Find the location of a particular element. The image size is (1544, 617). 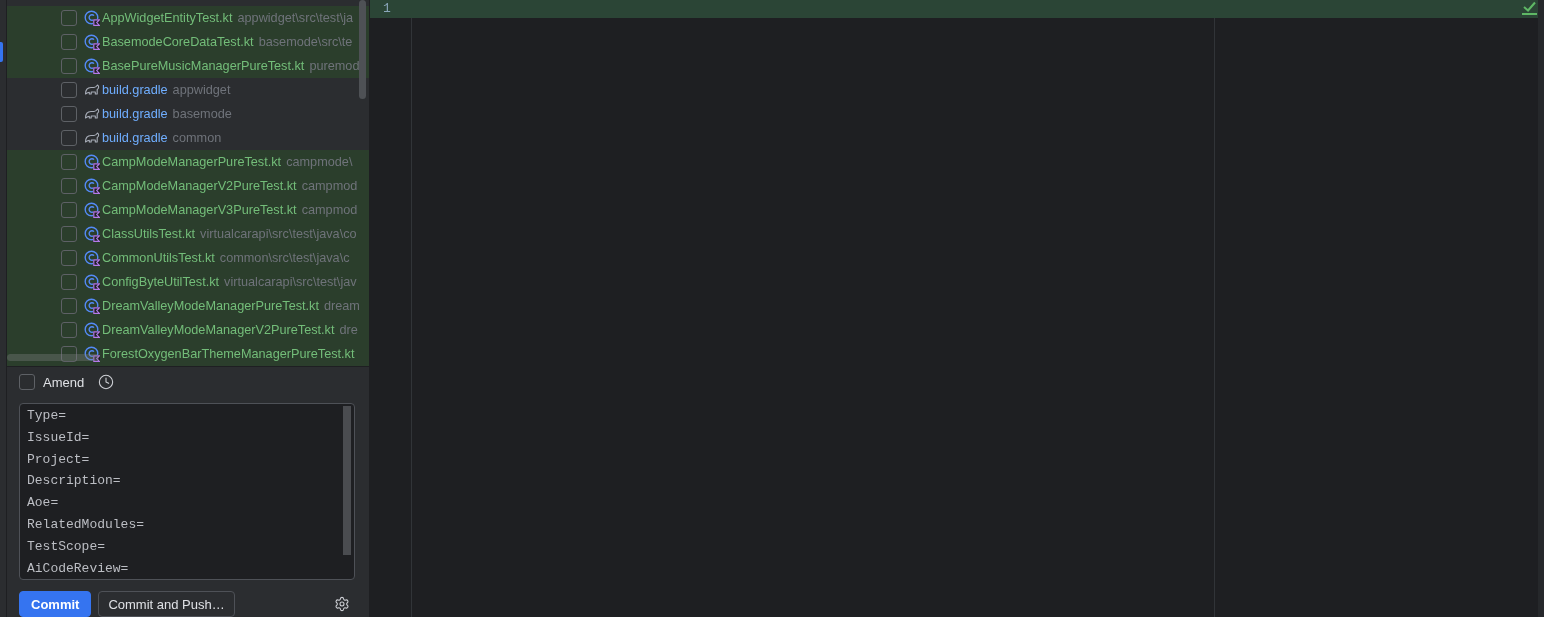

file-name: BasemodeCoreDataTest.kt is located at coordinates (178, 42).